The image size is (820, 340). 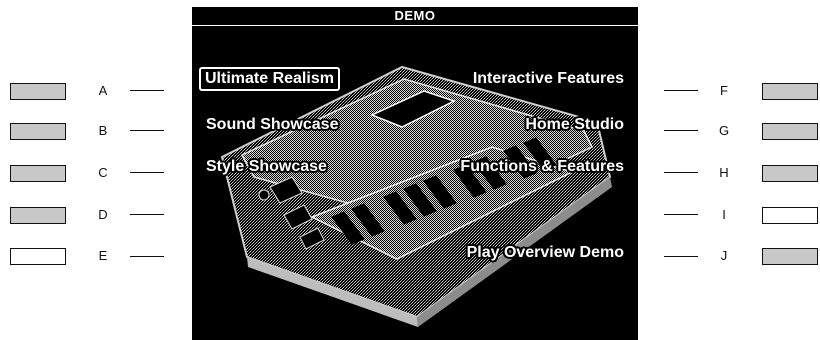 I want to click on menu-home-studio: Home Studio, so click(x=574, y=125).